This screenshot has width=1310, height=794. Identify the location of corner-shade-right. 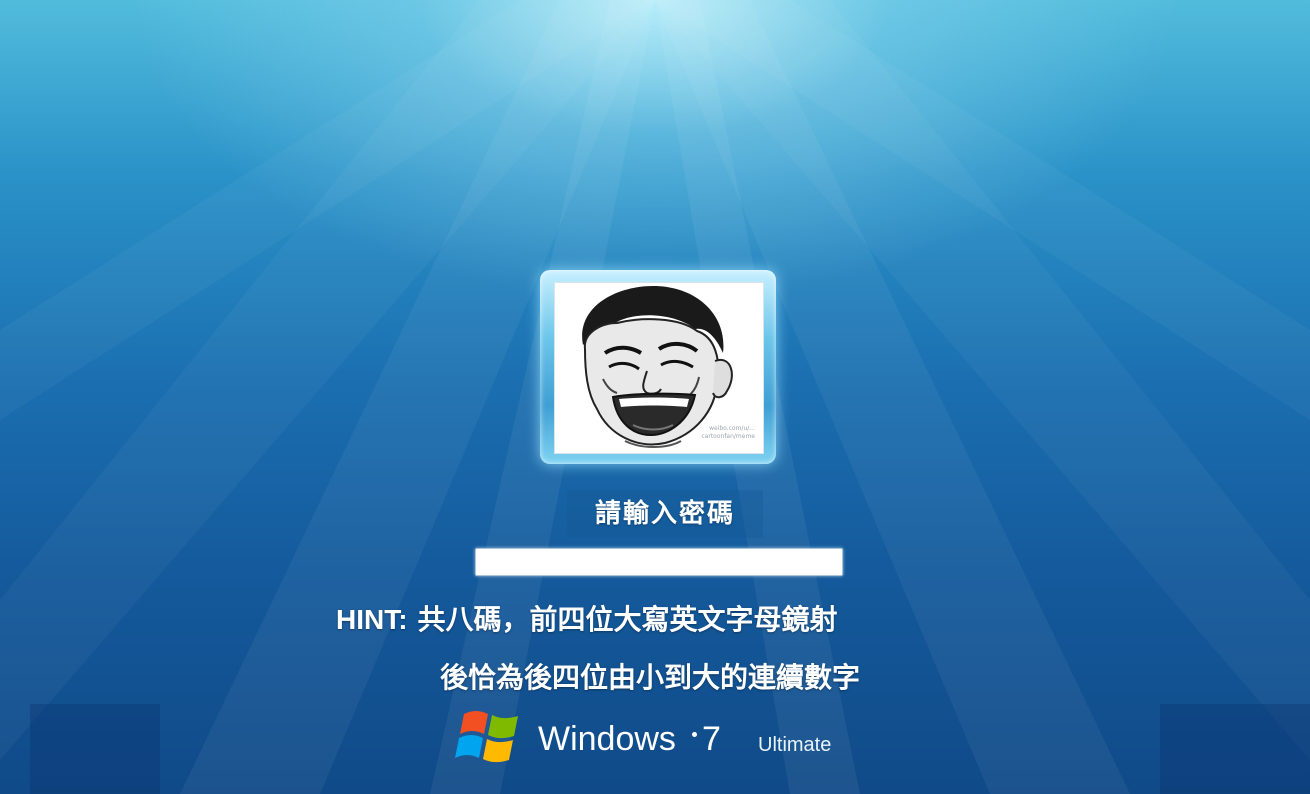
(1235, 749).